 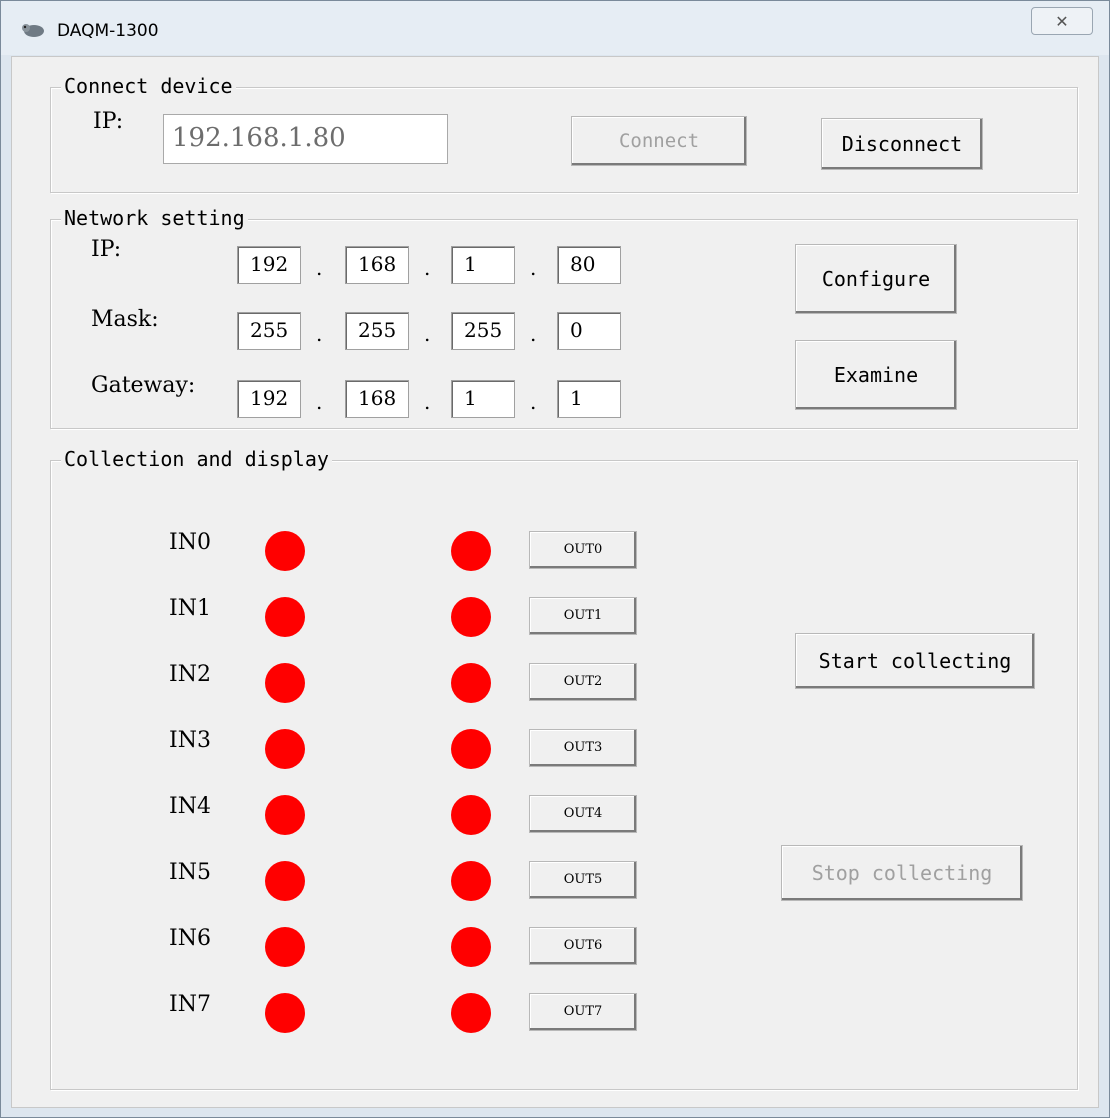 What do you see at coordinates (285, 617) in the screenshot?
I see `input-indicator-in1` at bounding box center [285, 617].